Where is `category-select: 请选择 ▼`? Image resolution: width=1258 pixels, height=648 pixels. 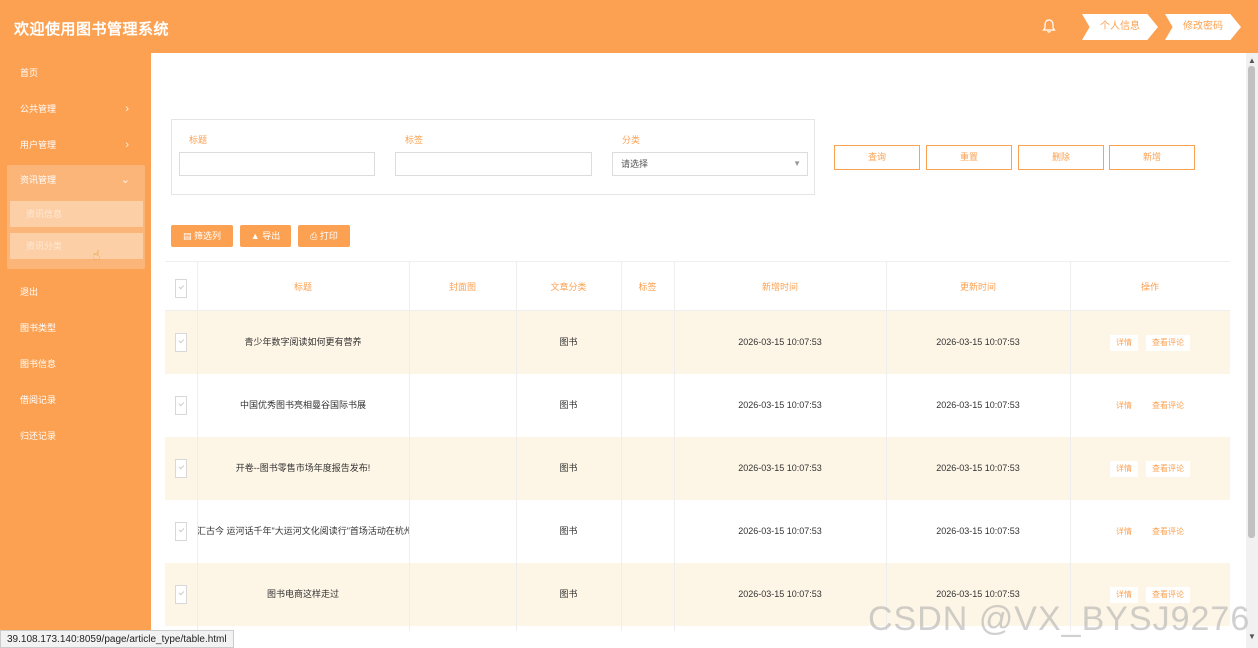
category-select: 请选择 ▼ is located at coordinates (710, 164).